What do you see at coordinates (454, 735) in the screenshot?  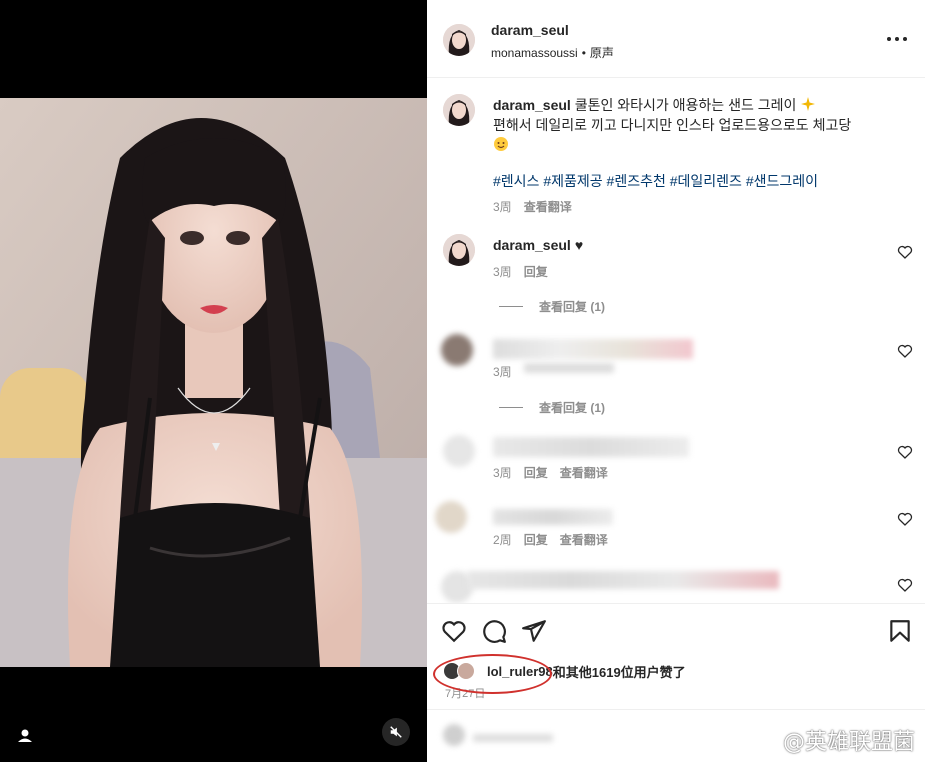 I see `emoji-button-blurred` at bounding box center [454, 735].